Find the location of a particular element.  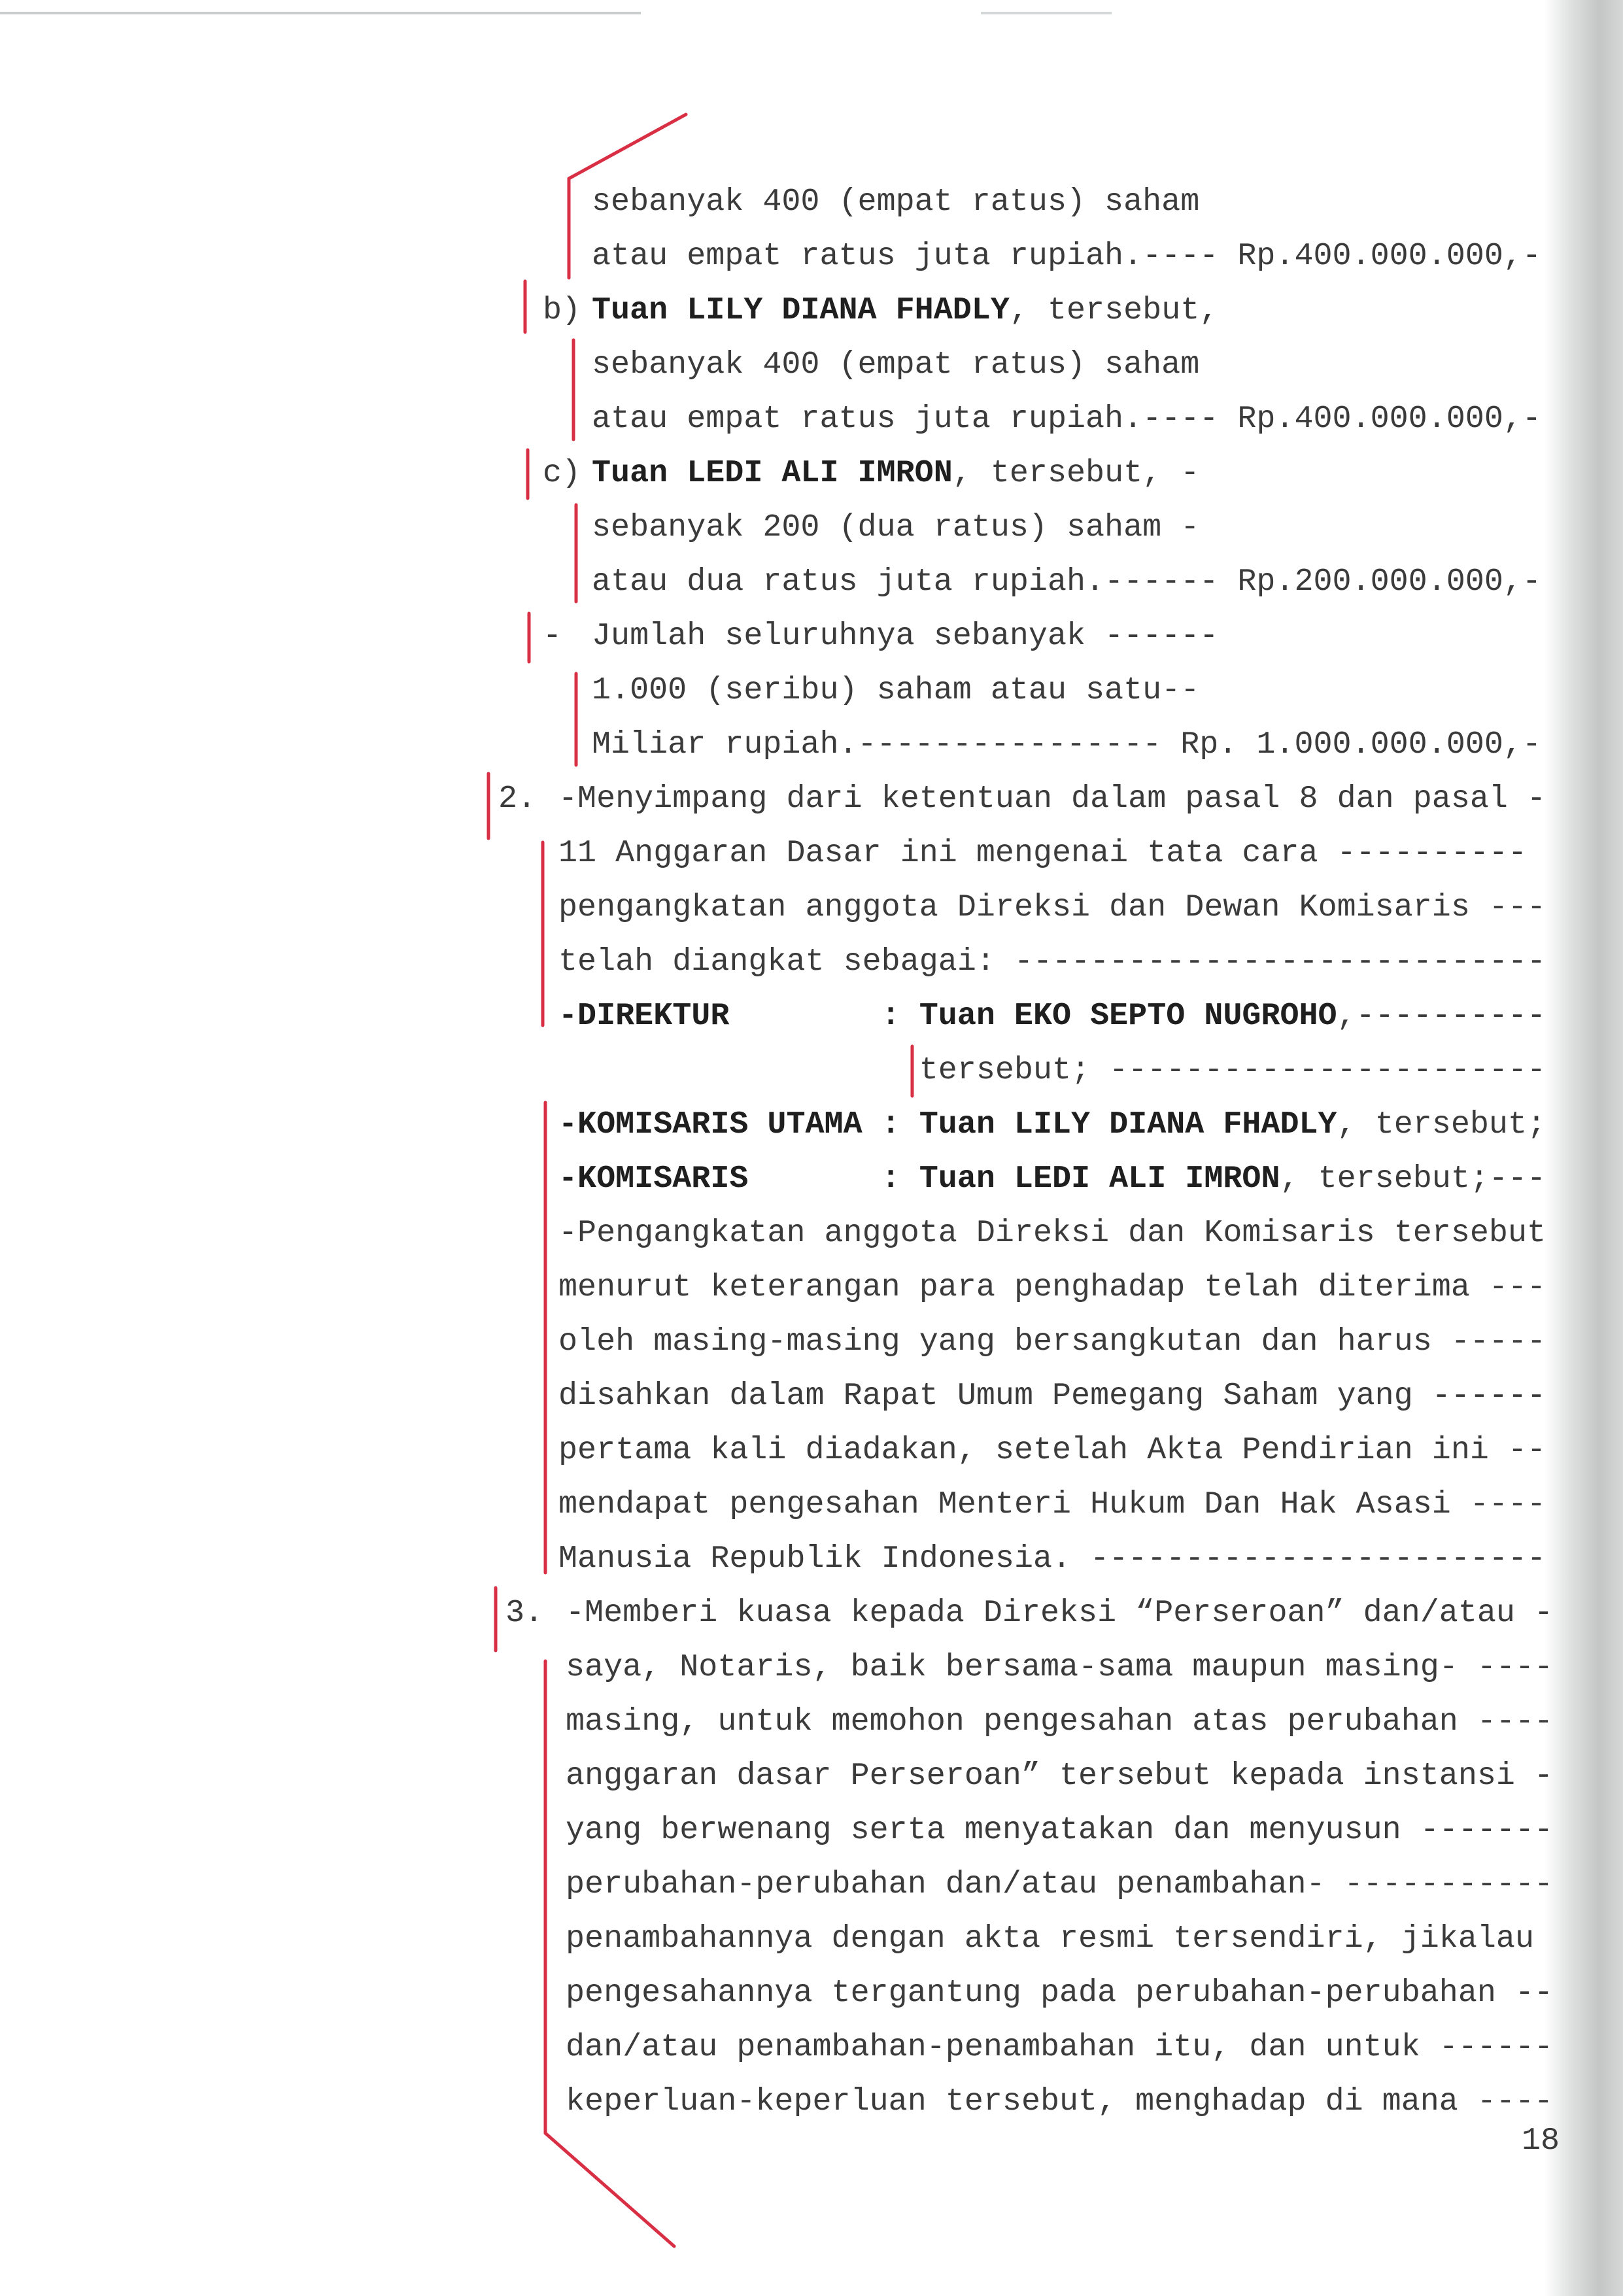

appointment-role: -KOMISARIS is located at coordinates (653, 1179).